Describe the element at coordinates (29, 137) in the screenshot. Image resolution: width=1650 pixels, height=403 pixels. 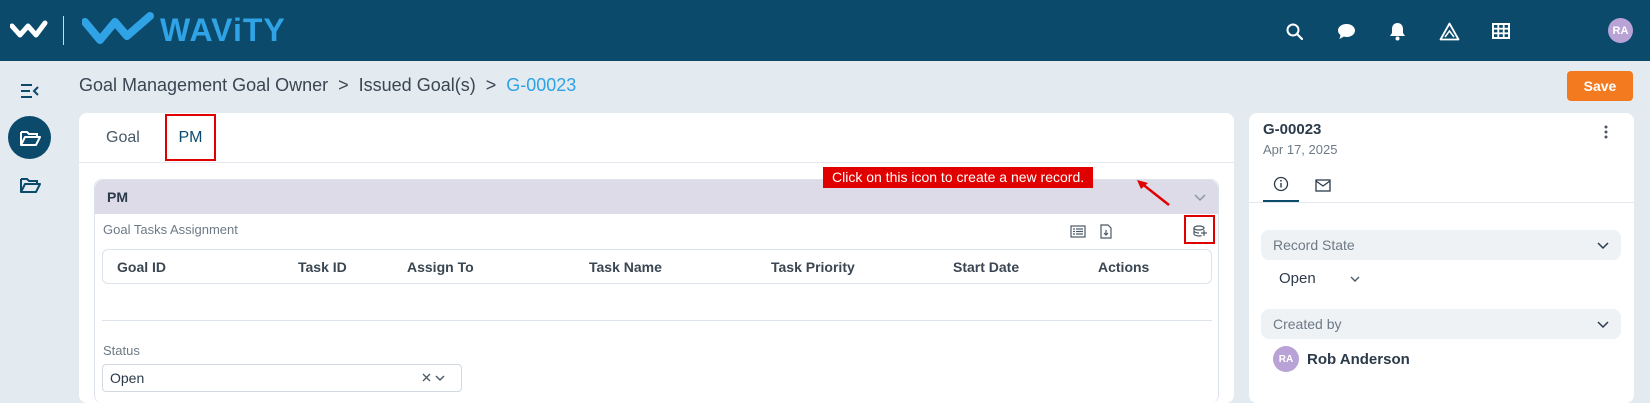
I see `folder-open-icon` at that location.